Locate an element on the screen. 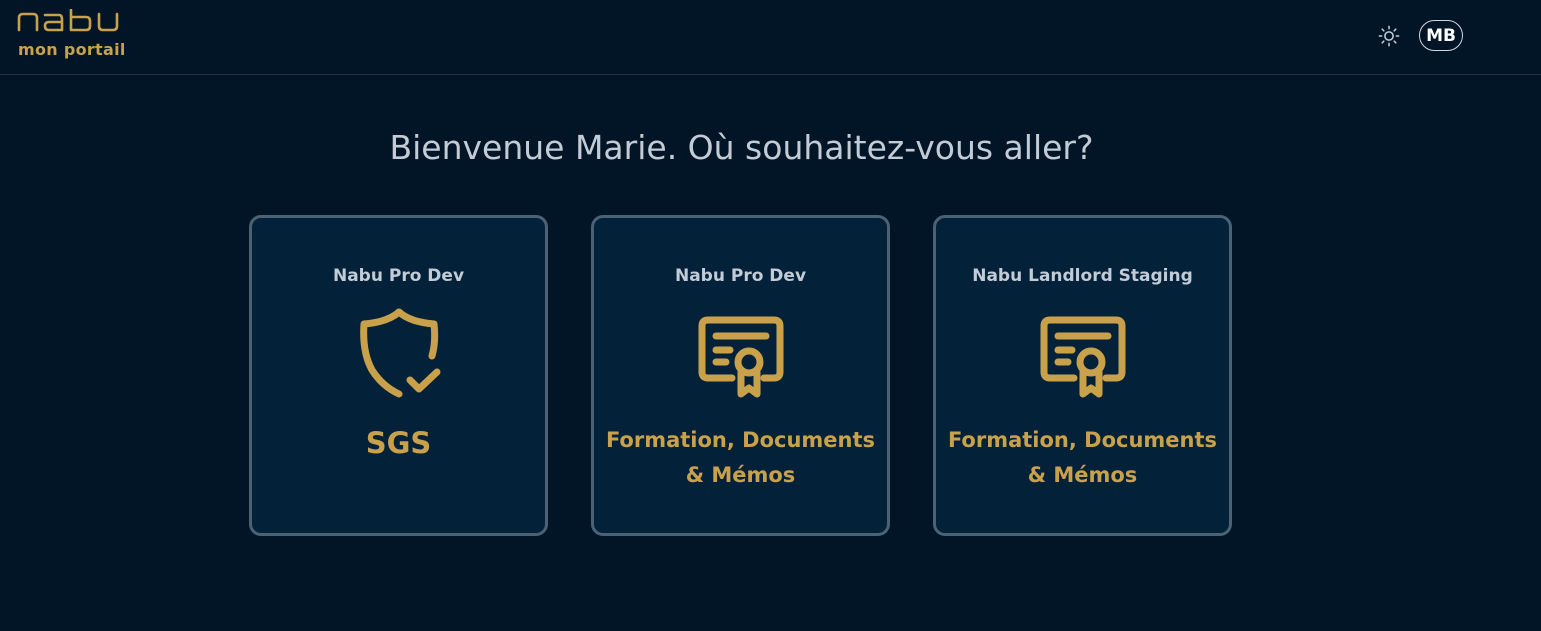 The image size is (1541, 631). app-card-sgs: Nabu Pro Dev SGS is located at coordinates (398, 375).